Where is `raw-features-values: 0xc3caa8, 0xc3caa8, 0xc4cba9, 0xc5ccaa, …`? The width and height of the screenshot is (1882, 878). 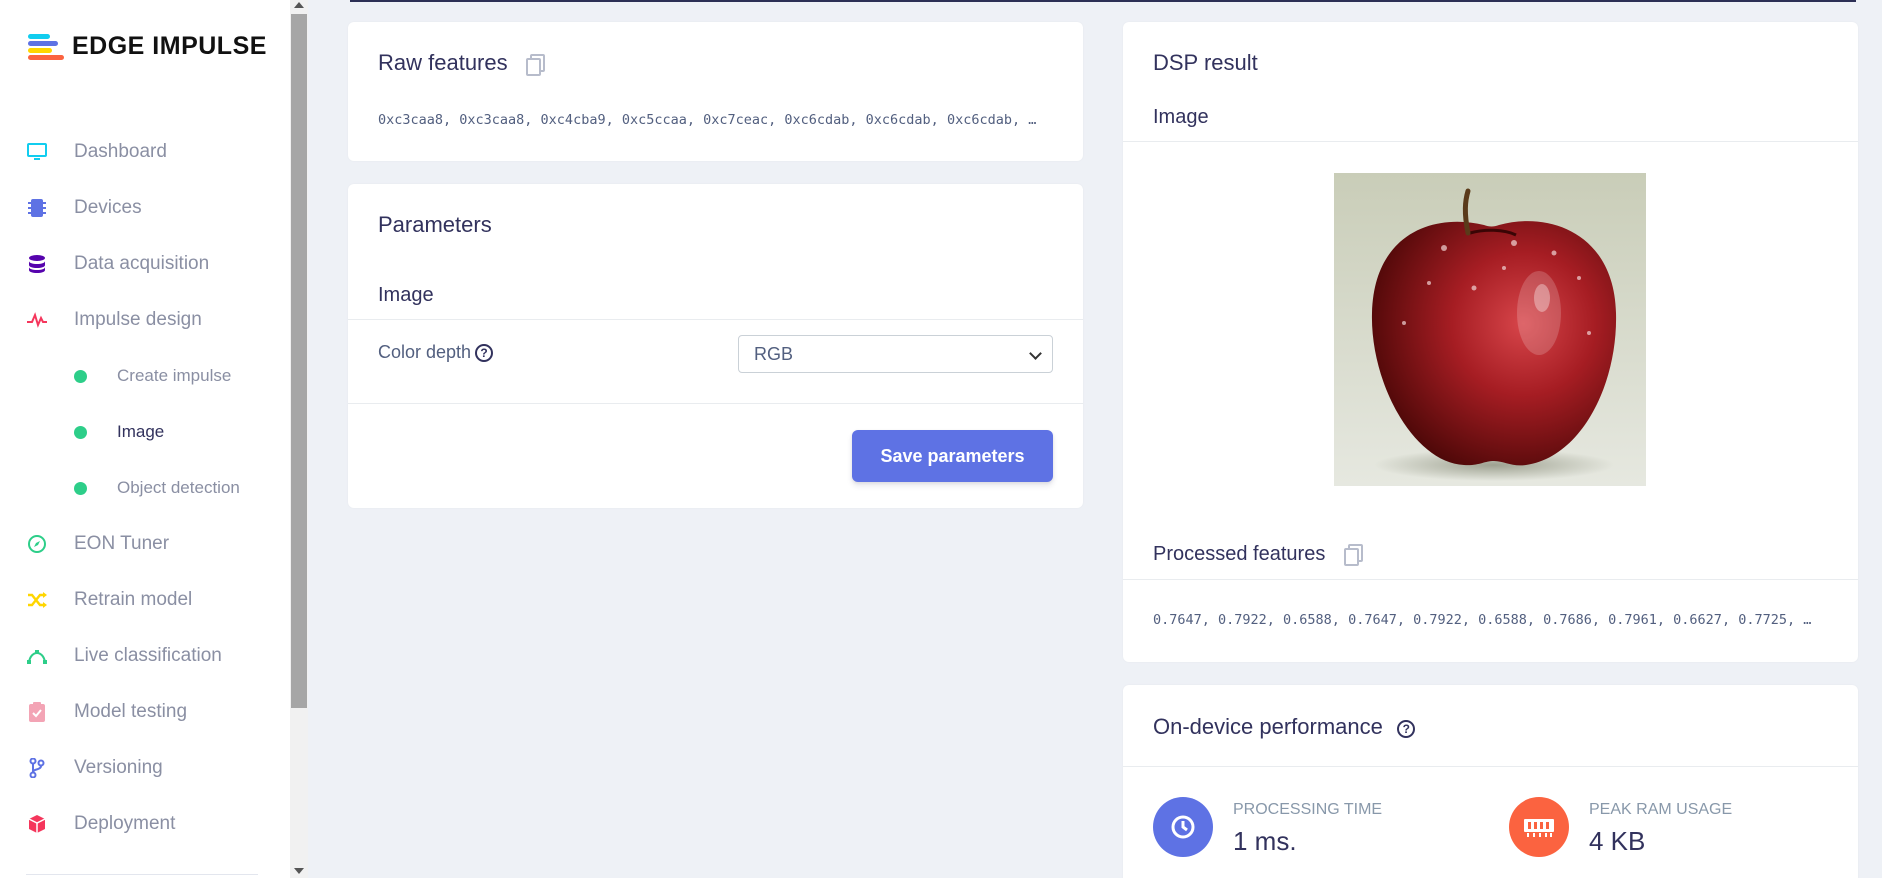 raw-features-values: 0xc3caa8, 0xc3caa8, 0xc4cba9, 0xc5ccaa, … is located at coordinates (707, 120).